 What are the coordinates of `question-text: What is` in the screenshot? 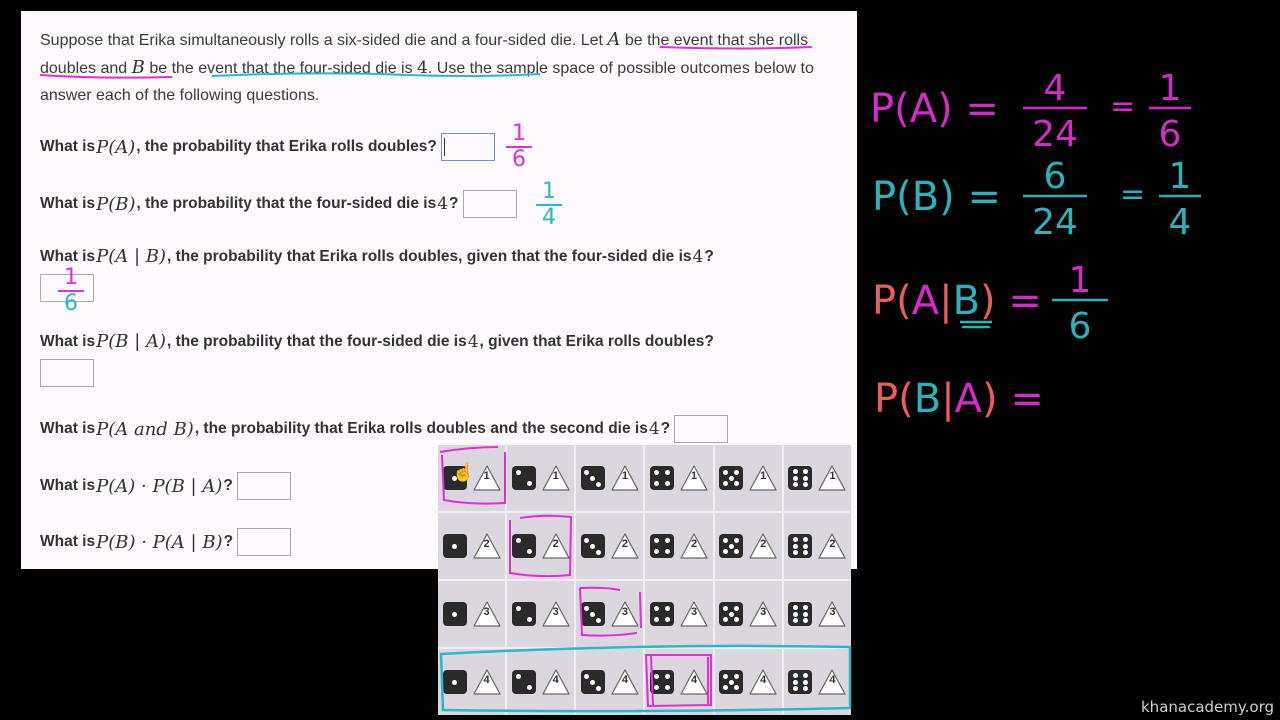 It's located at (68, 256).